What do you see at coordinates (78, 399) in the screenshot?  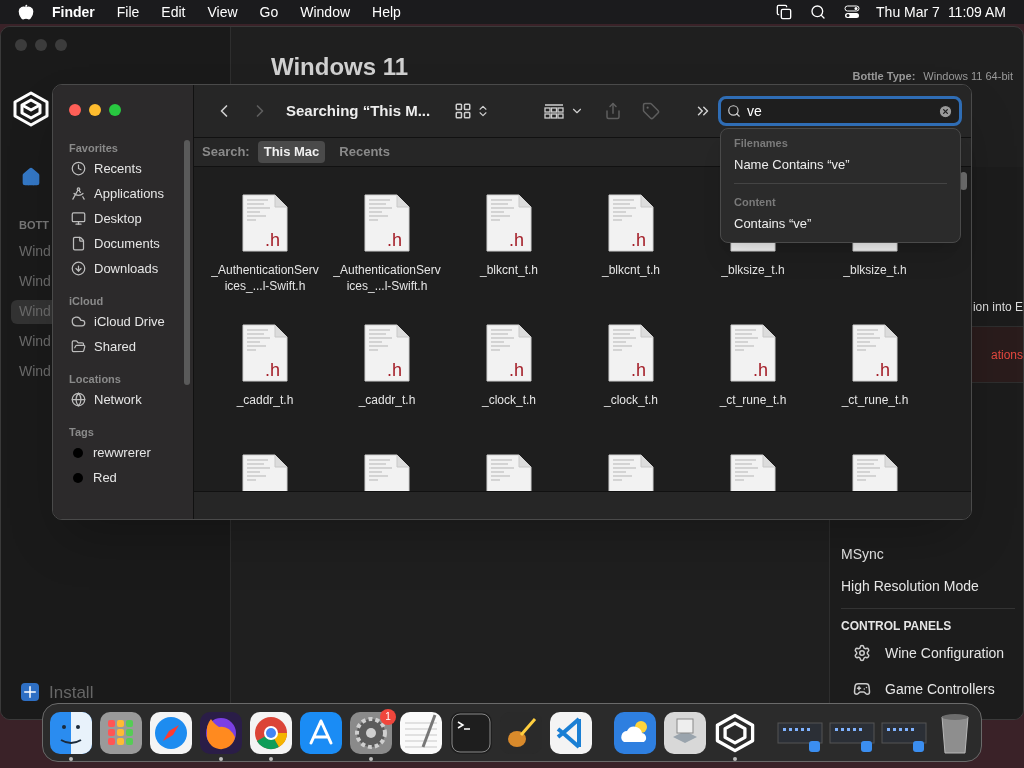 I see `globe-icon` at bounding box center [78, 399].